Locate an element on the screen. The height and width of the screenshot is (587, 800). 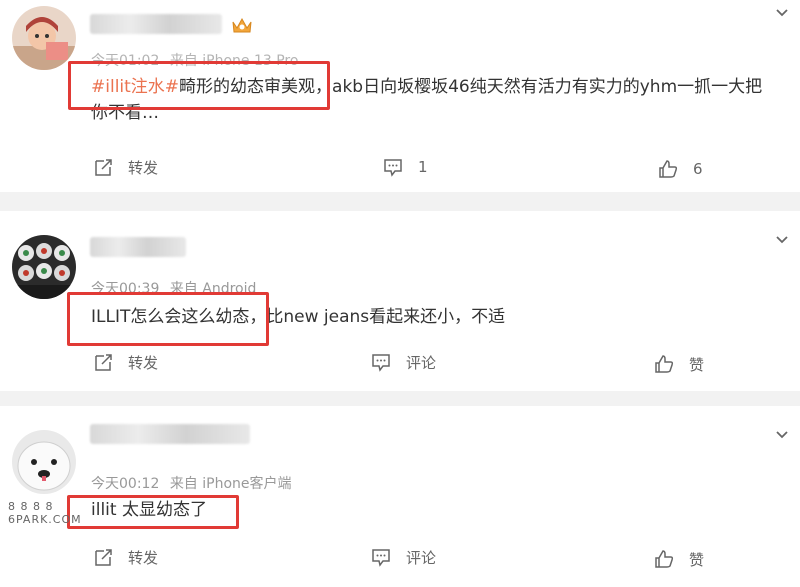
like-count: 6 is located at coordinates (698, 169).